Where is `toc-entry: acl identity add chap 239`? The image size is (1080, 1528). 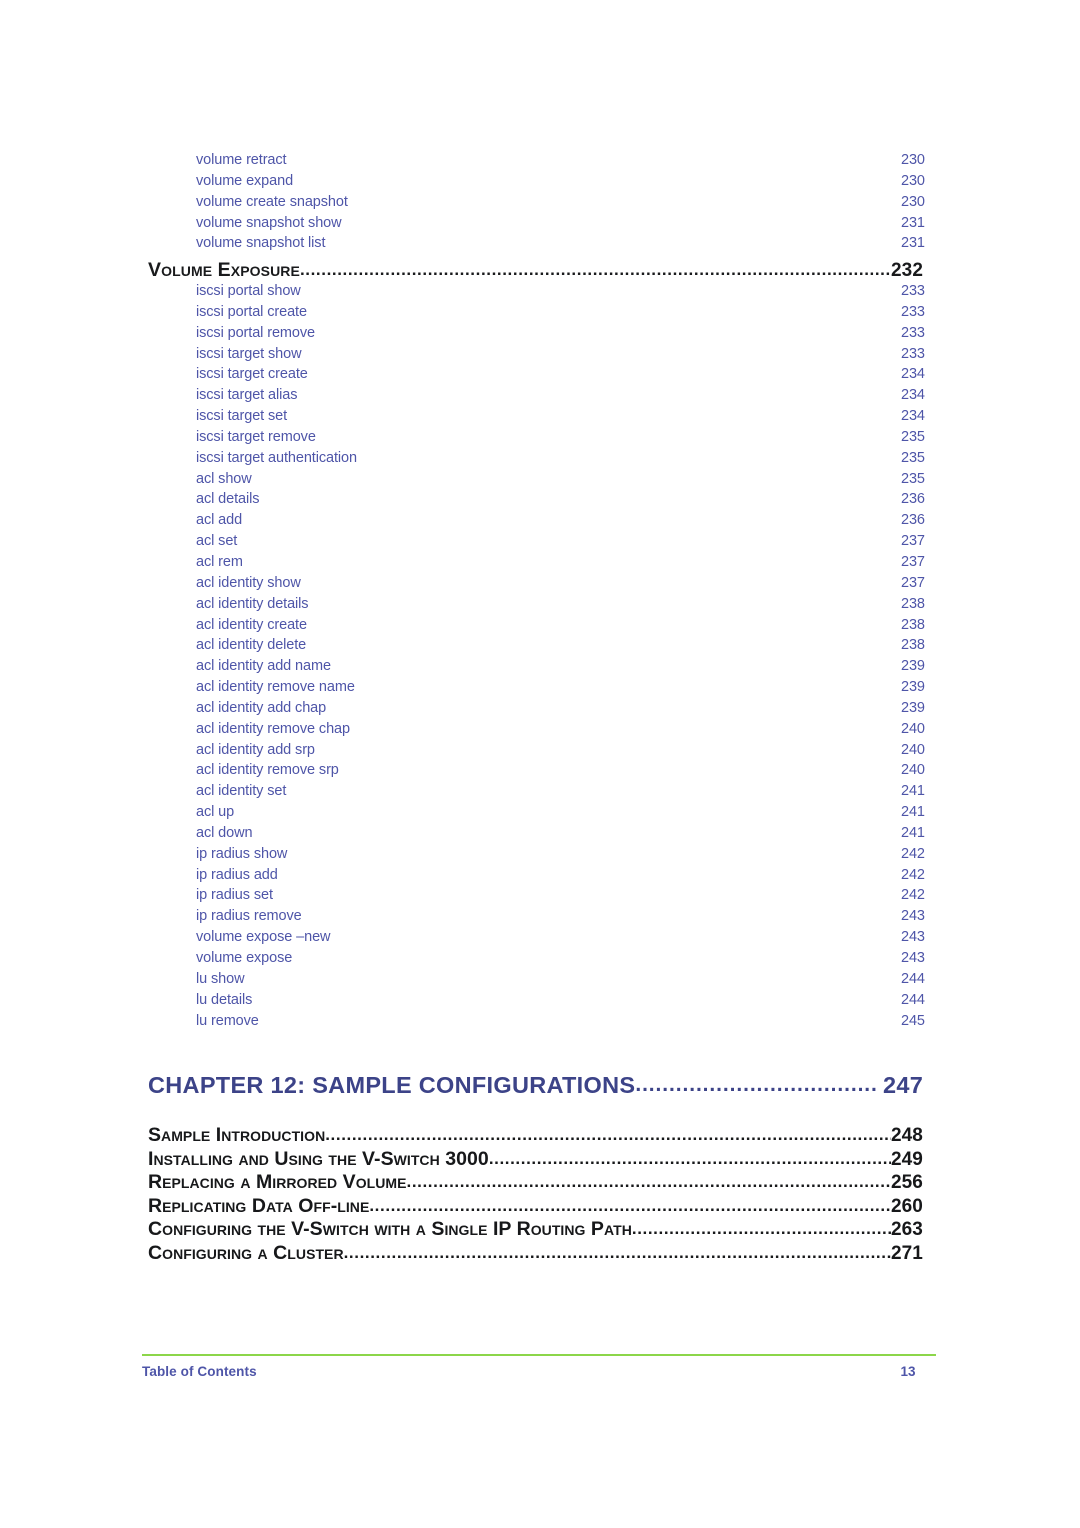 toc-entry: acl identity add chap 239 is located at coordinates (565, 710).